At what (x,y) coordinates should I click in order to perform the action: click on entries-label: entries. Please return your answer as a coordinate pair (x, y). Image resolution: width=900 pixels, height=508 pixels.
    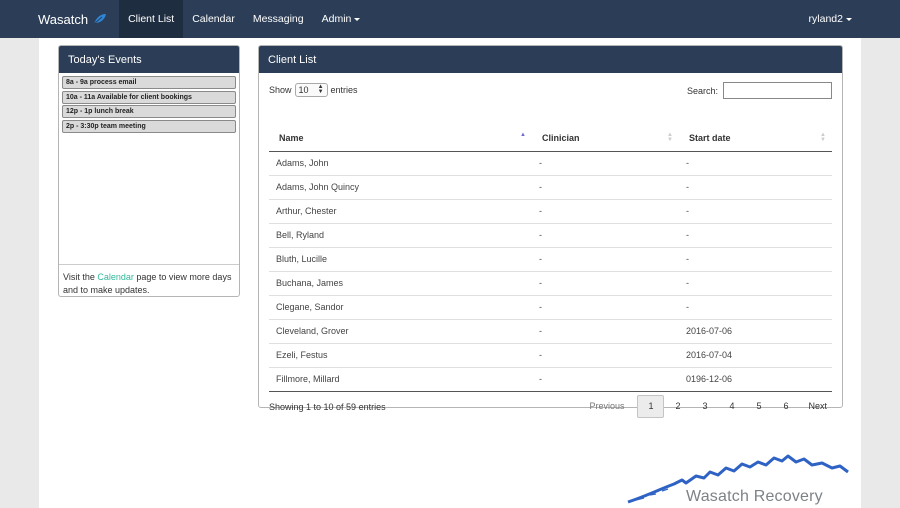
    Looking at the image, I should click on (344, 90).